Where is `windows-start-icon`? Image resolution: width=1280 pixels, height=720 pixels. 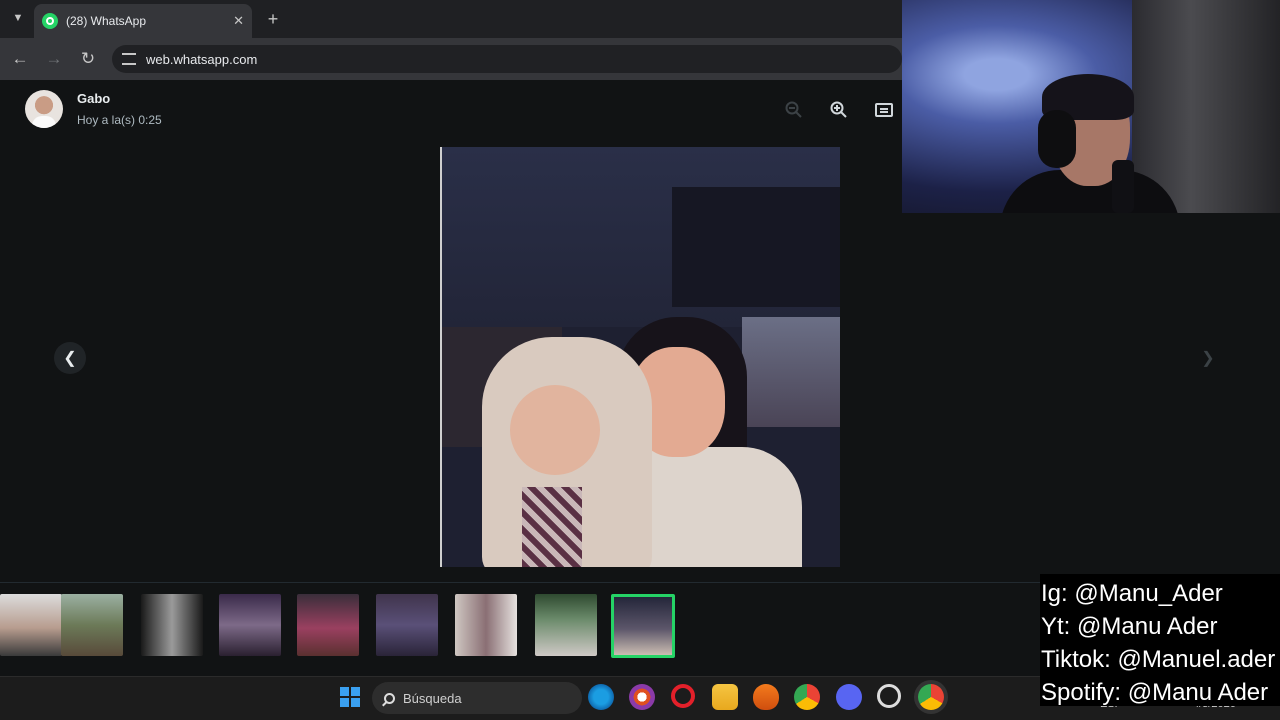 windows-start-icon is located at coordinates (350, 697).